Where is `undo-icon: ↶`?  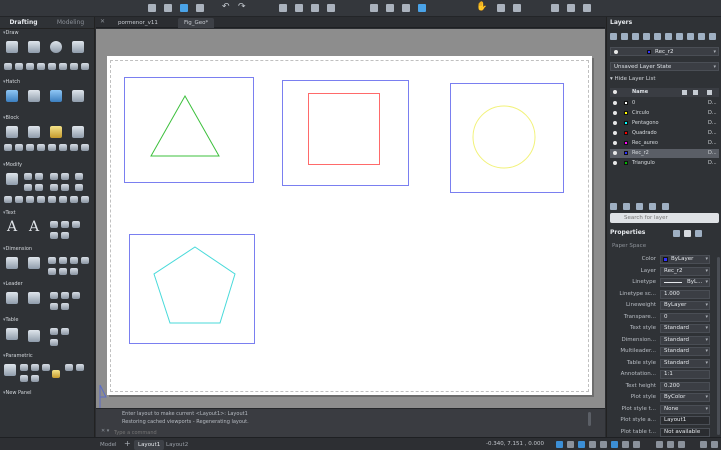
undo-icon: ↶ is located at coordinates (226, 7).